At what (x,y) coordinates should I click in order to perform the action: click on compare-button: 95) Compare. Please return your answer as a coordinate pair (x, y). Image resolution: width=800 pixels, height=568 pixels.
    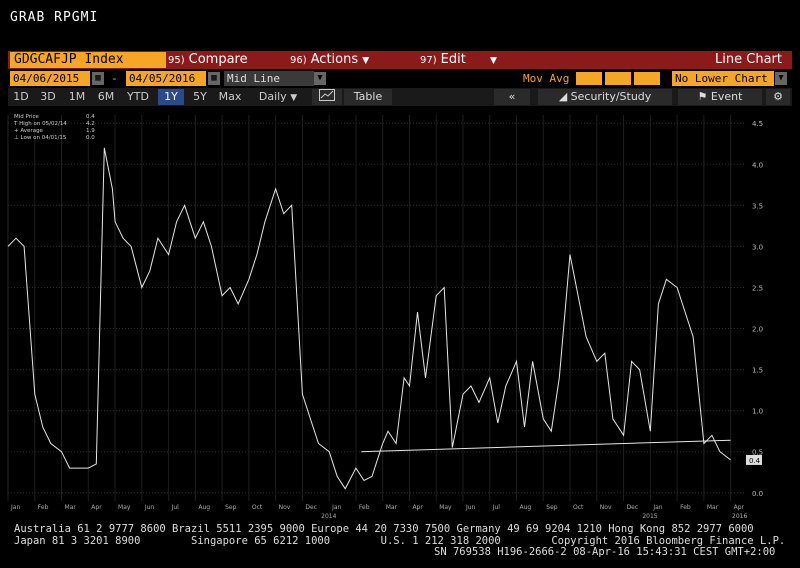
    Looking at the image, I should click on (208, 60).